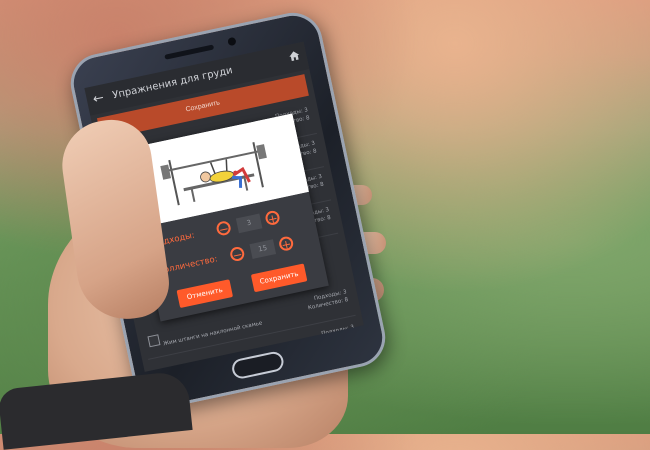 Image resolution: width=650 pixels, height=450 pixels. I want to click on count-increment-button: +, so click(286, 244).